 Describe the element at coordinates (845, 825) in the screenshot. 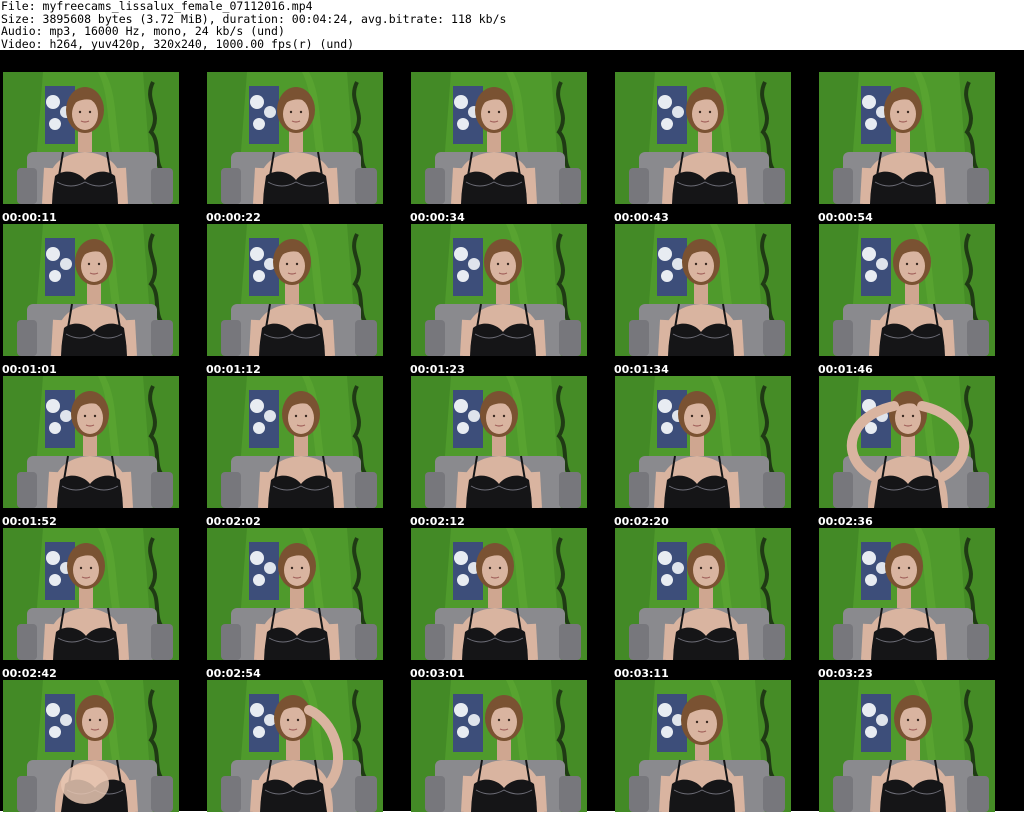

I see `frame-timestamp: 00:04:14` at that location.